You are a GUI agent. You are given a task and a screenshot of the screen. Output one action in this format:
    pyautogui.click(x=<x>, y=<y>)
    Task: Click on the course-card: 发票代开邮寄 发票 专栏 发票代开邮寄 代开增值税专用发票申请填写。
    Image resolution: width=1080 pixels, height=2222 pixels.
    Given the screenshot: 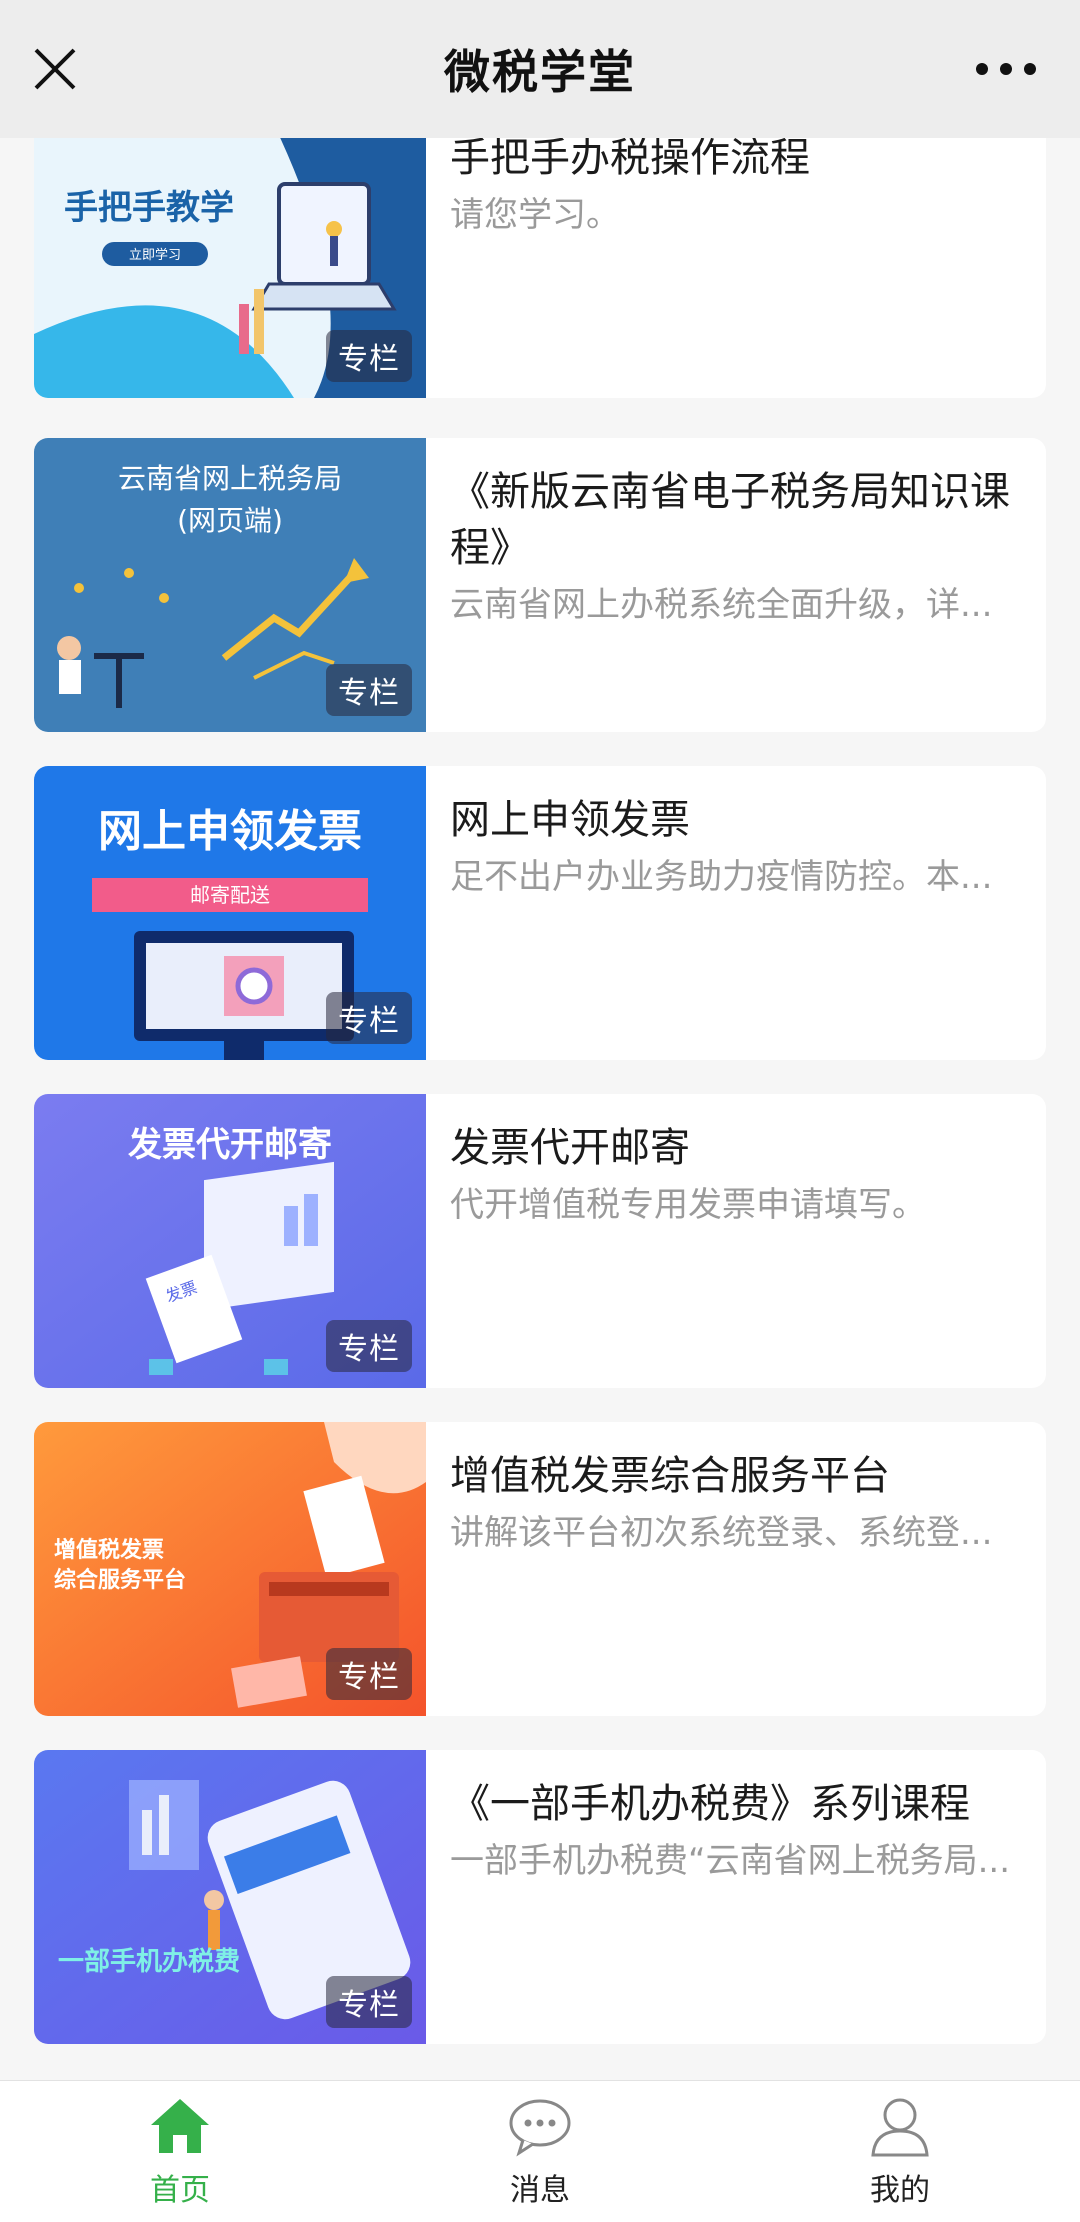 What is the action you would take?
    pyautogui.click(x=540, y=1241)
    